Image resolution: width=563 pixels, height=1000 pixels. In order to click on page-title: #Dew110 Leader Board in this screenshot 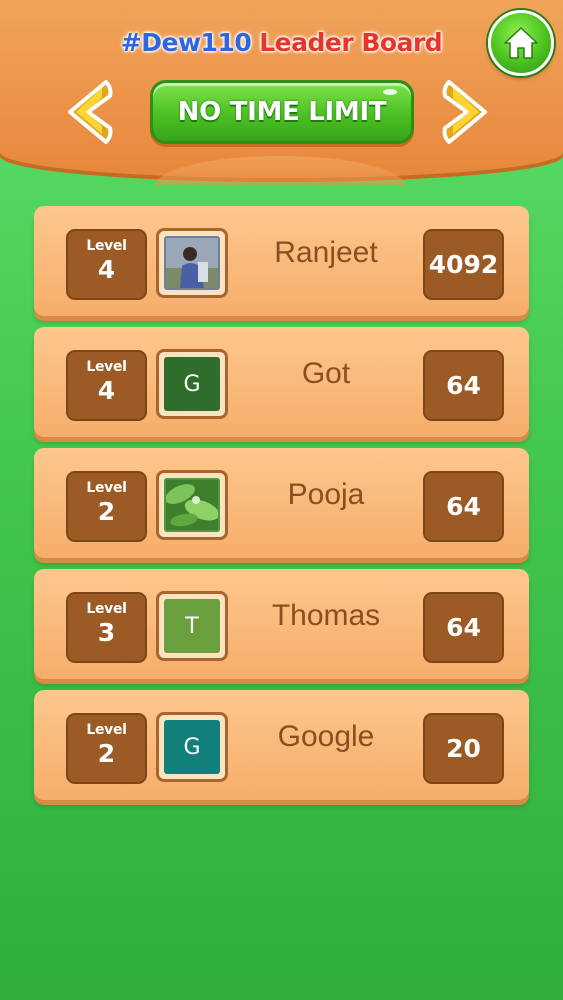, I will do `click(281, 42)`.